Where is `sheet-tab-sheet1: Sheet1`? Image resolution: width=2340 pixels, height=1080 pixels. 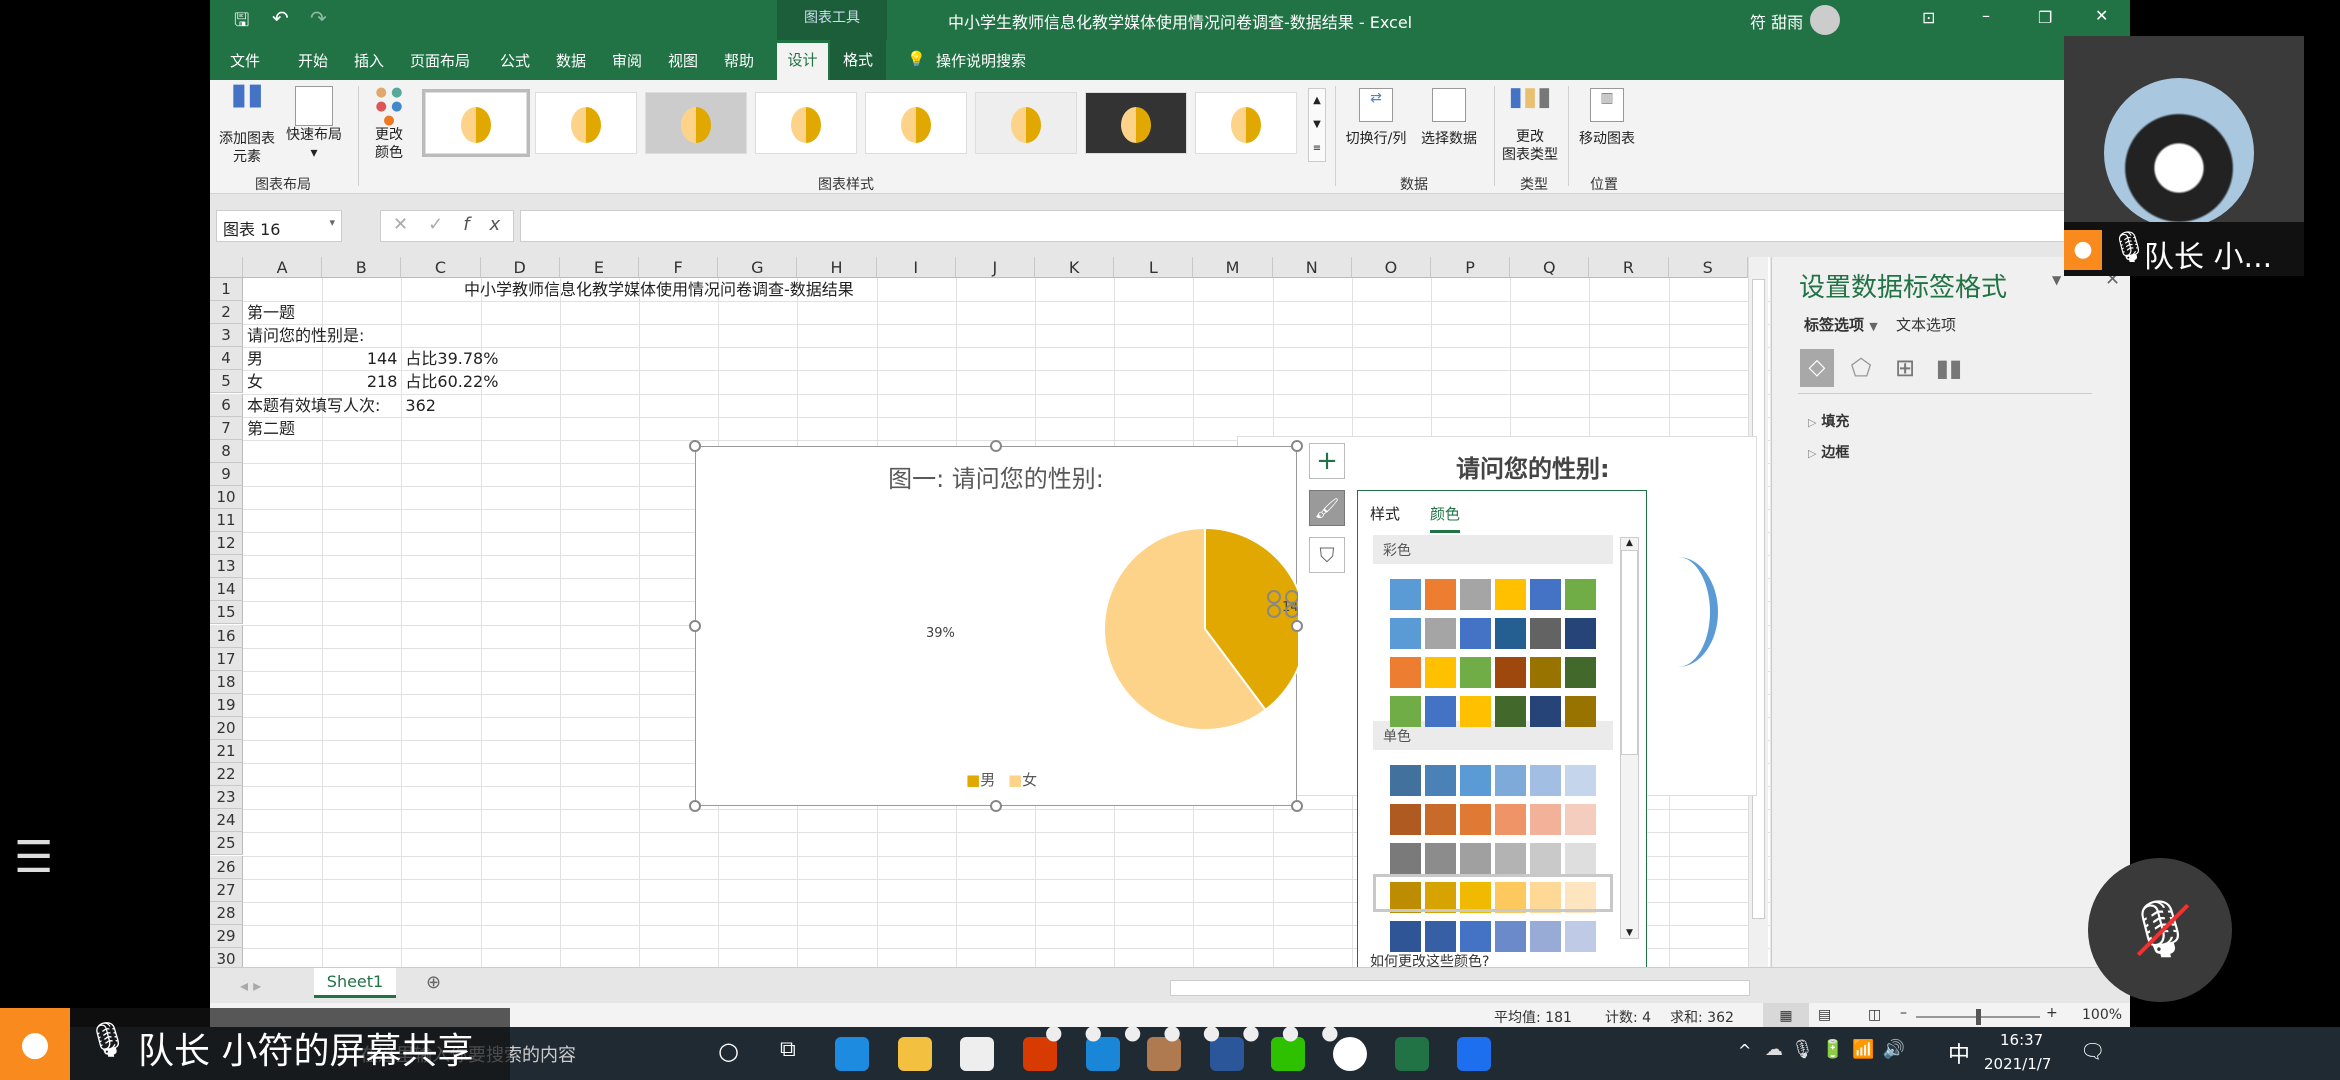 sheet-tab-sheet1: Sheet1 is located at coordinates (355, 983).